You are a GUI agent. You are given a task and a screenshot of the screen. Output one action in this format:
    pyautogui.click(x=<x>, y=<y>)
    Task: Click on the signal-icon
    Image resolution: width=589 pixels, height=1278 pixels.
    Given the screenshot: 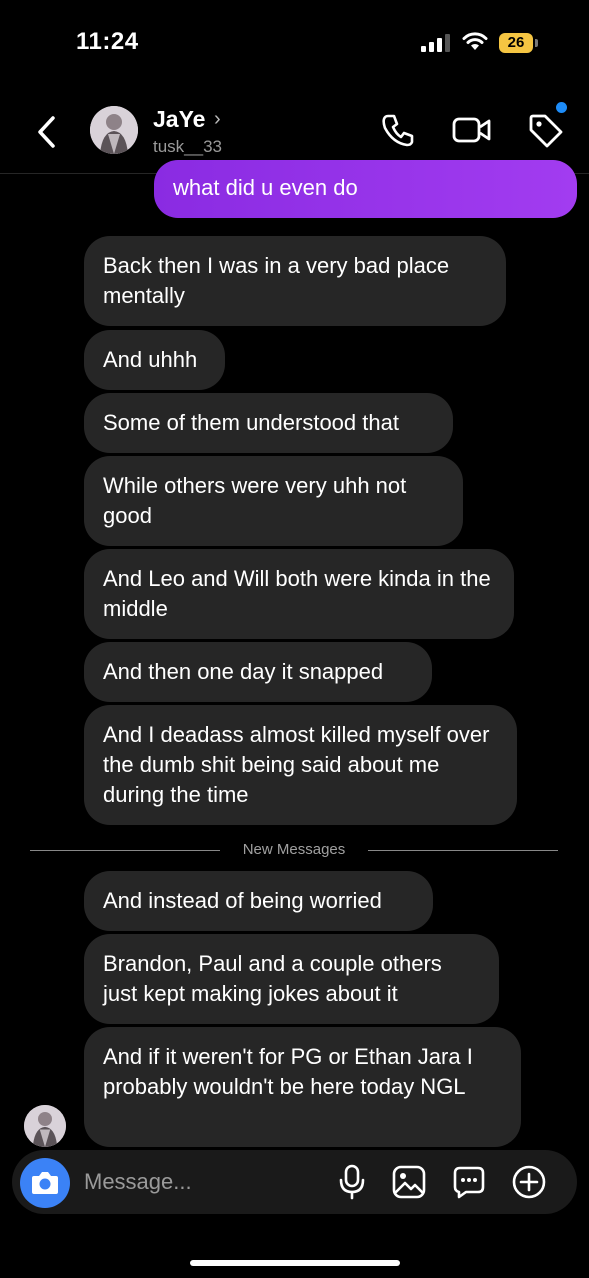 What is the action you would take?
    pyautogui.click(x=435, y=43)
    